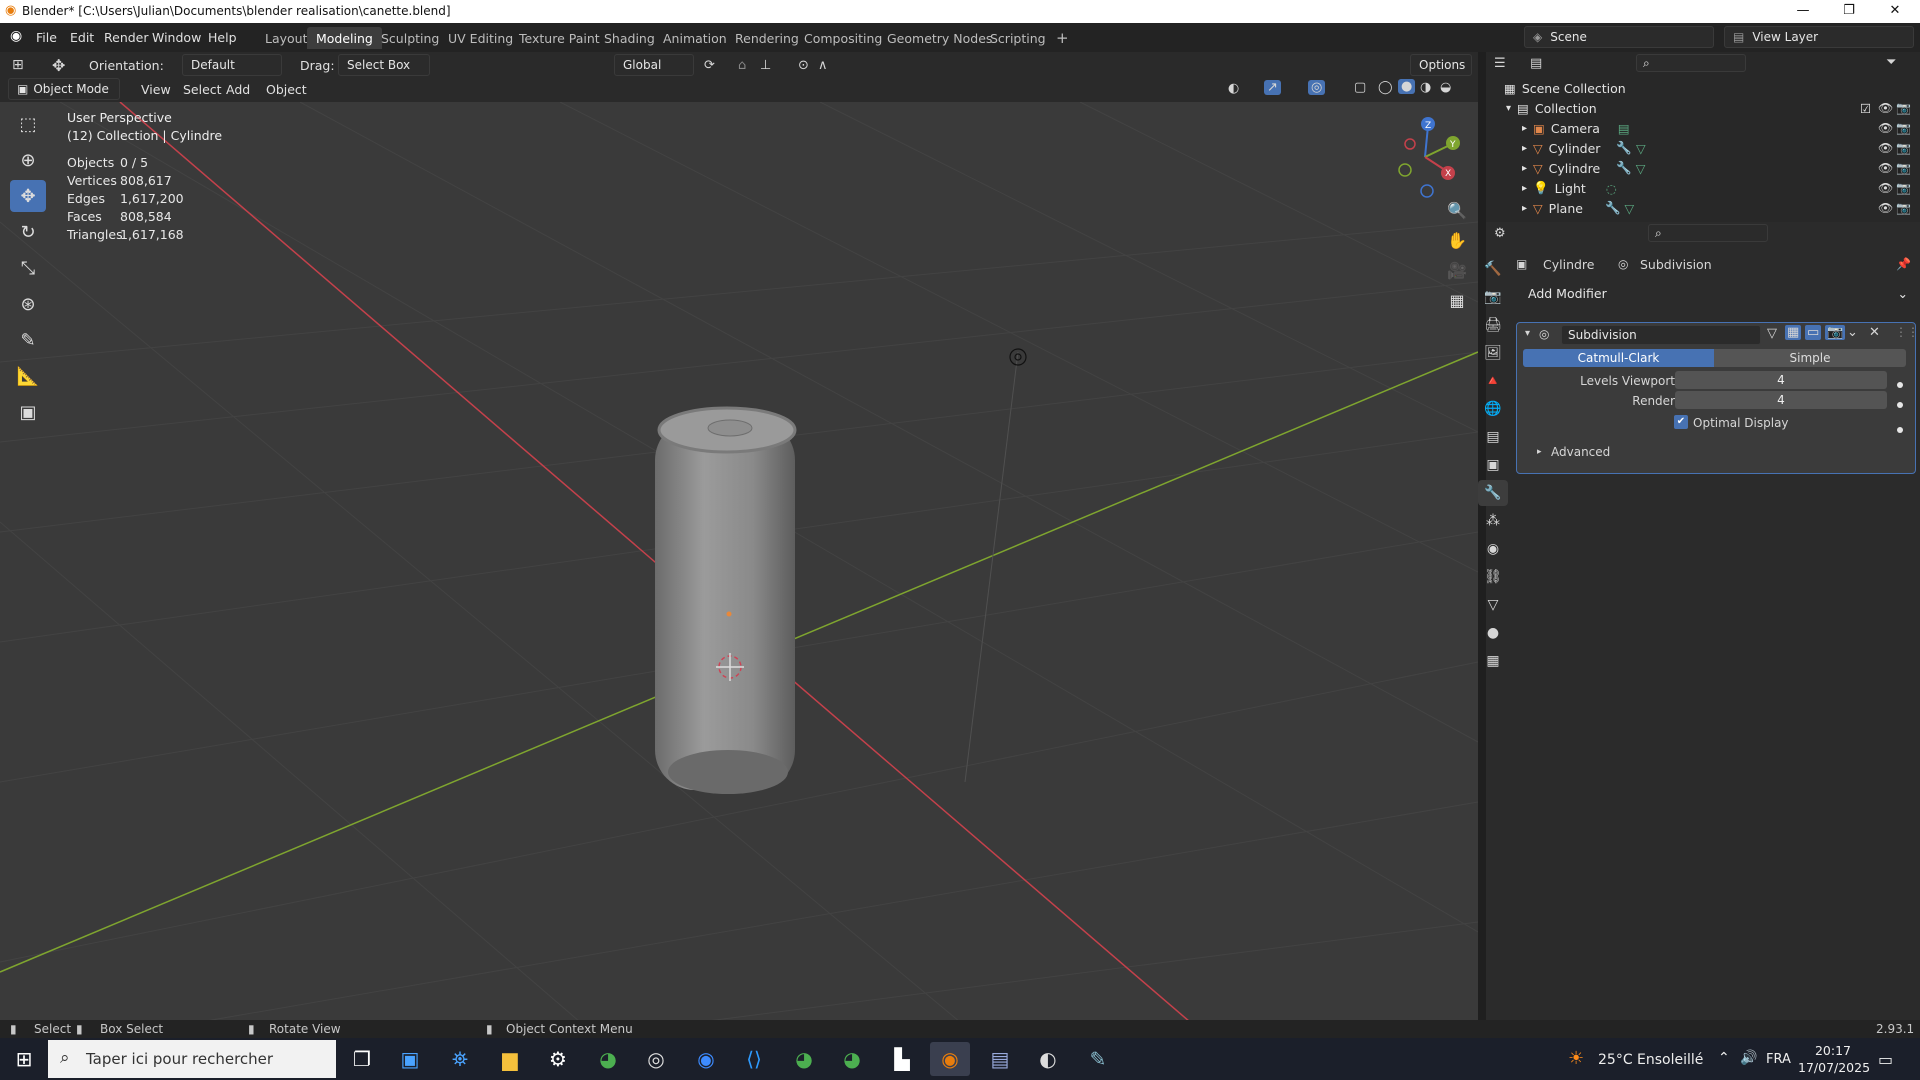 Image resolution: width=1920 pixels, height=1080 pixels. I want to click on orientation-dropdown: Default, so click(232, 65).